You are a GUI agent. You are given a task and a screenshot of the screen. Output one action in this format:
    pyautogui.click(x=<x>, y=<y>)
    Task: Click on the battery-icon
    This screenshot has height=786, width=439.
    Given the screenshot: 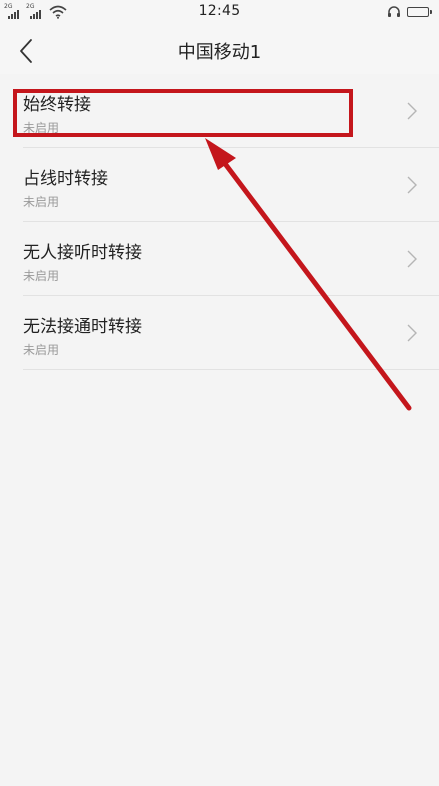 What is the action you would take?
    pyautogui.click(x=419, y=12)
    